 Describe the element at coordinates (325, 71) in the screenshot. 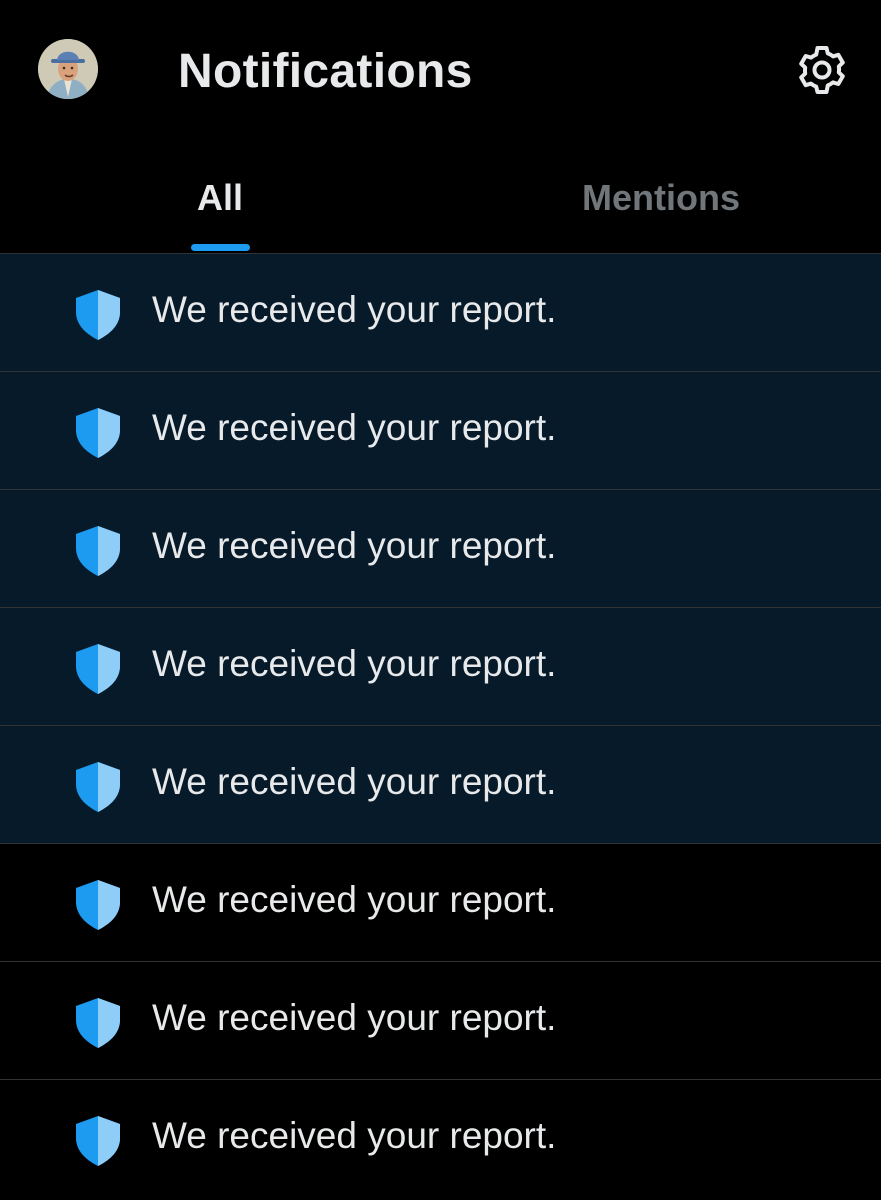

I see `page-title: Notifications` at that location.